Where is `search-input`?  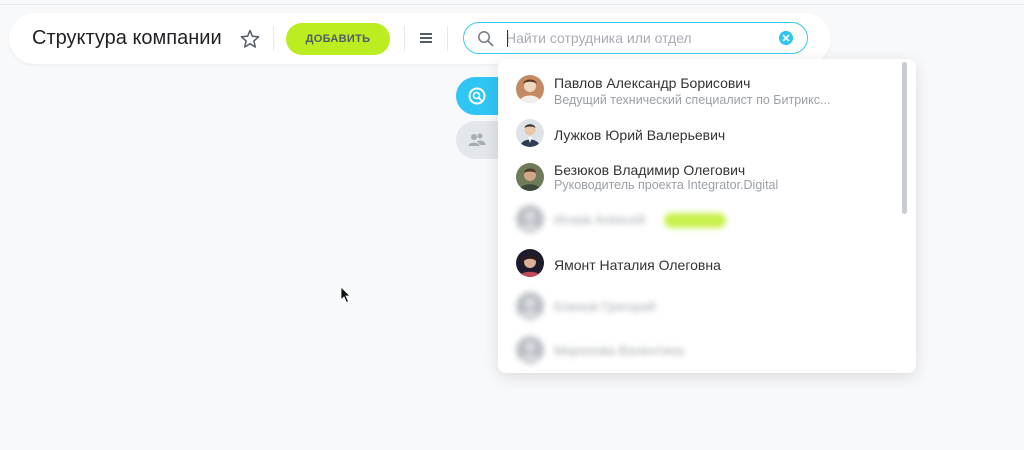 search-input is located at coordinates (636, 38).